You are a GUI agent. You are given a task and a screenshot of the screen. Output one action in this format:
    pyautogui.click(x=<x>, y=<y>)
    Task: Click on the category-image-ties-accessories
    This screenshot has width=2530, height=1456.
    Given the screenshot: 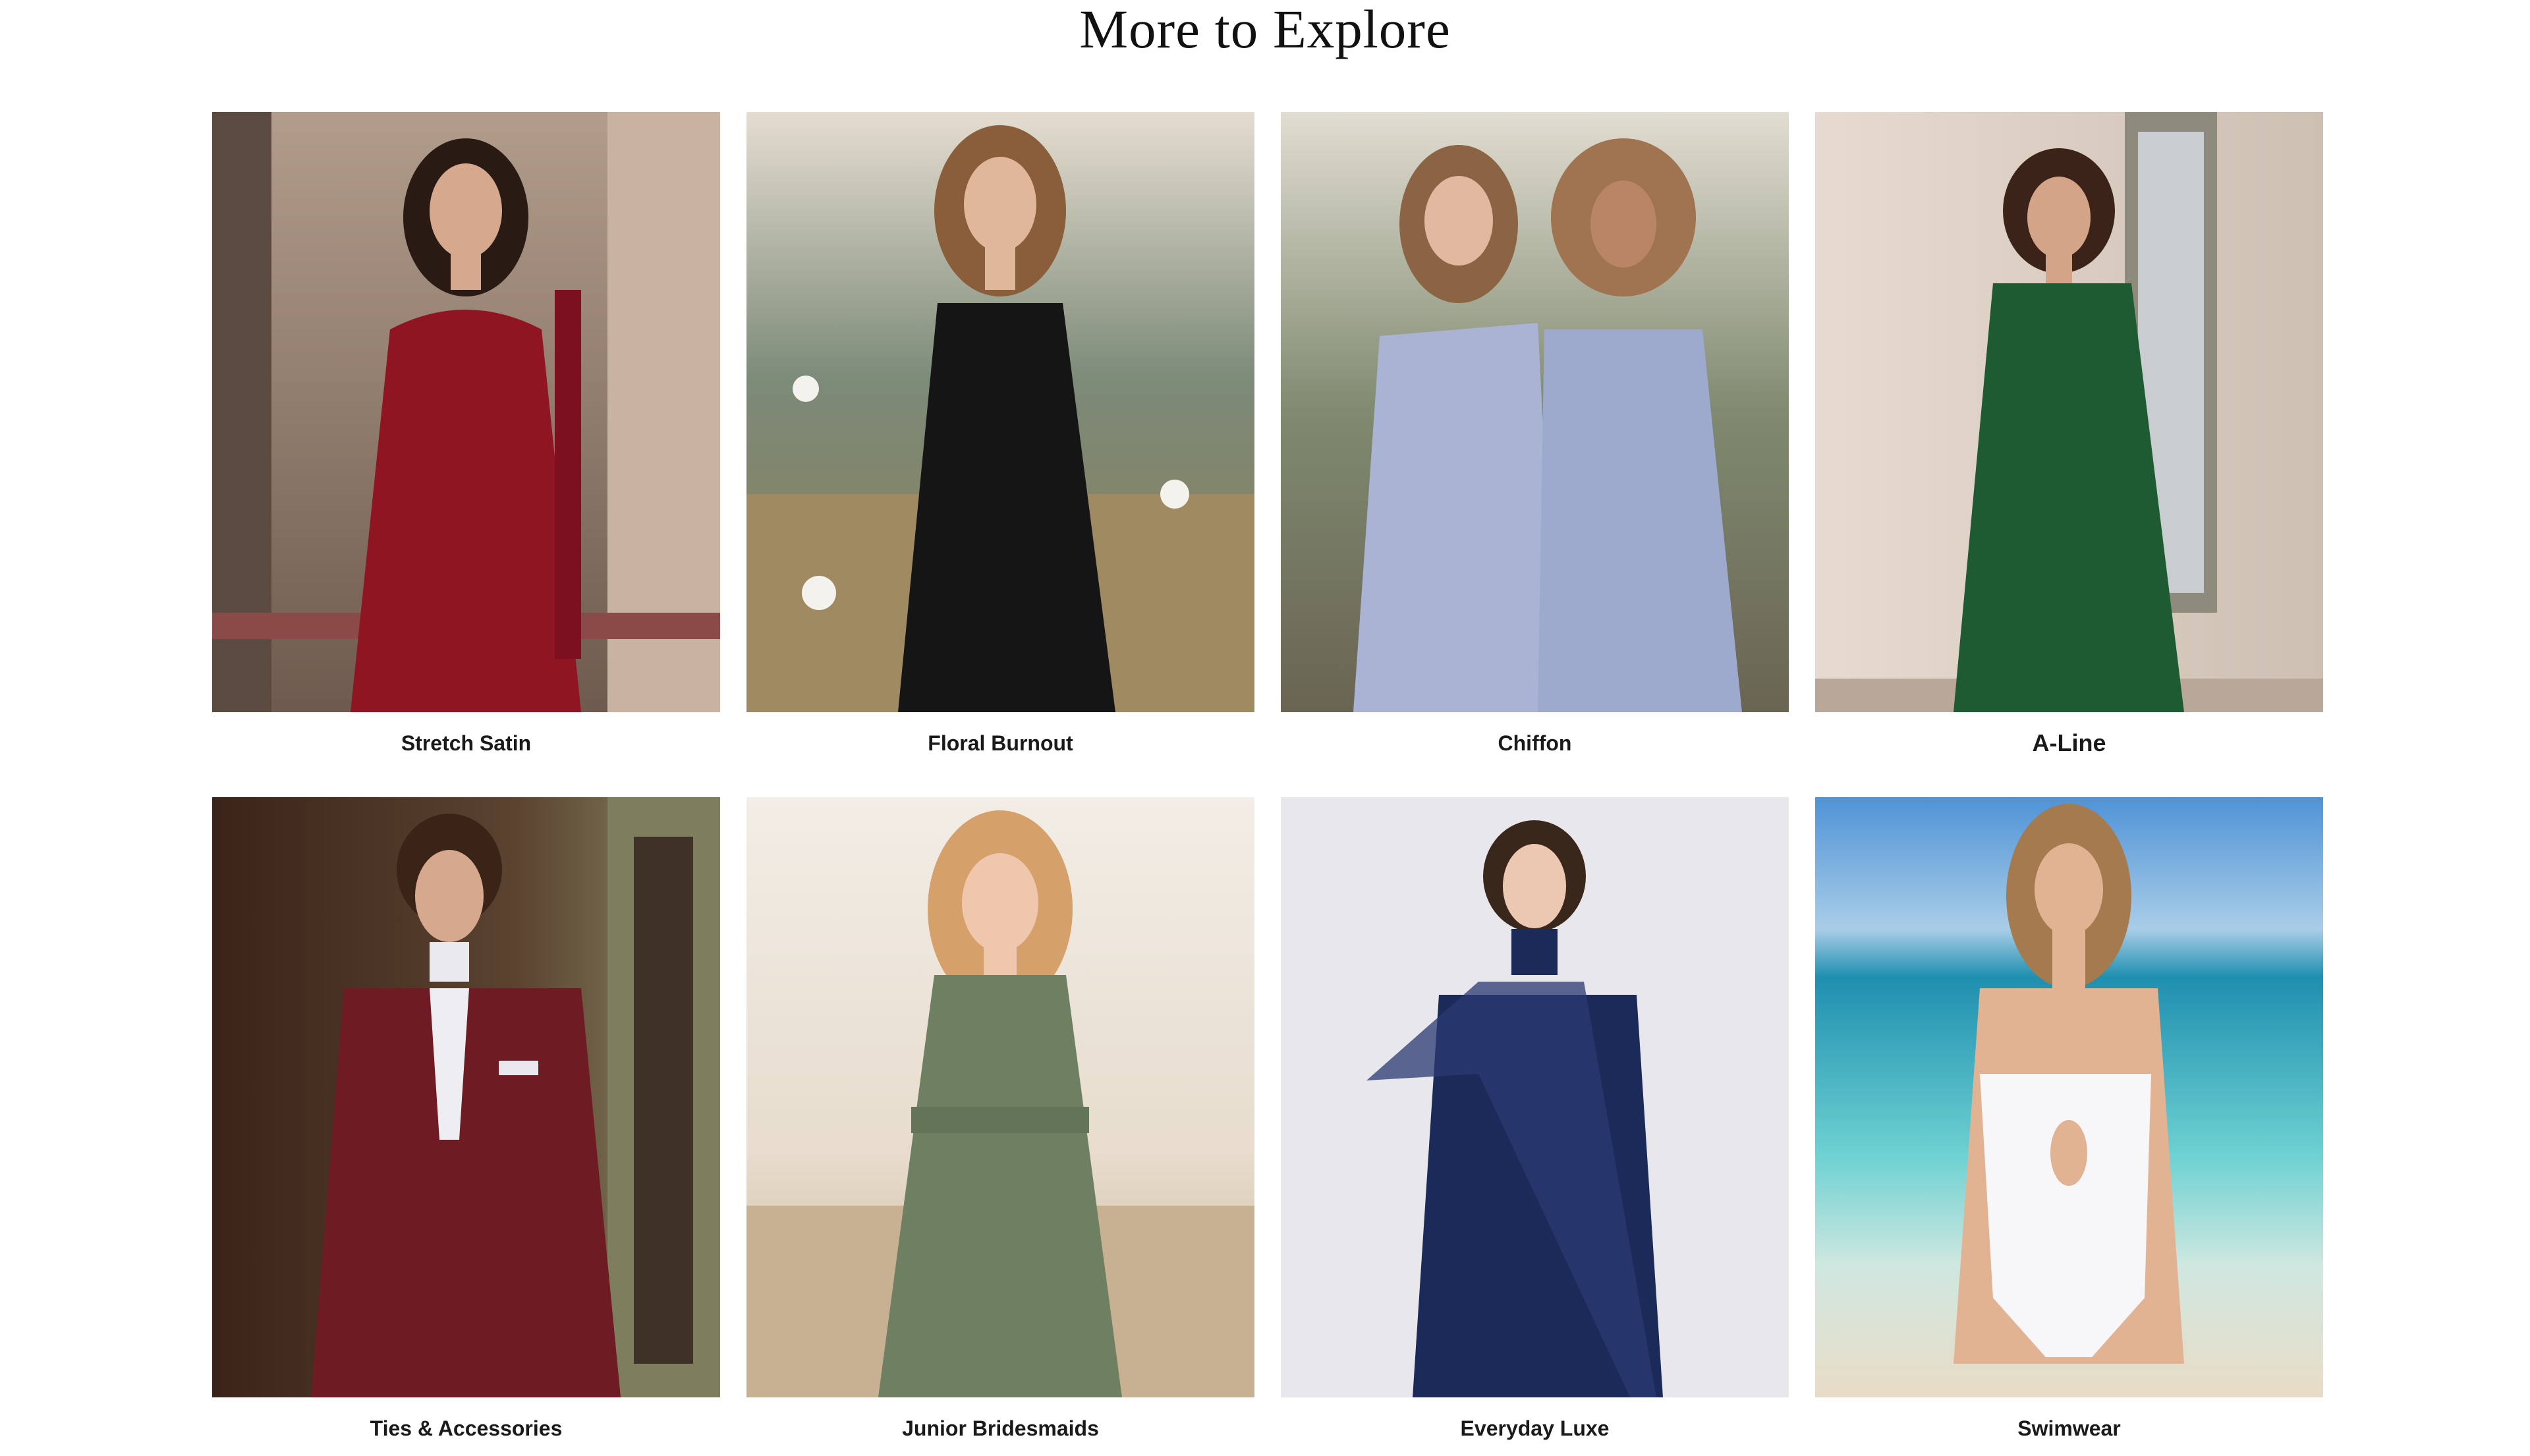 What is the action you would take?
    pyautogui.click(x=466, y=1097)
    